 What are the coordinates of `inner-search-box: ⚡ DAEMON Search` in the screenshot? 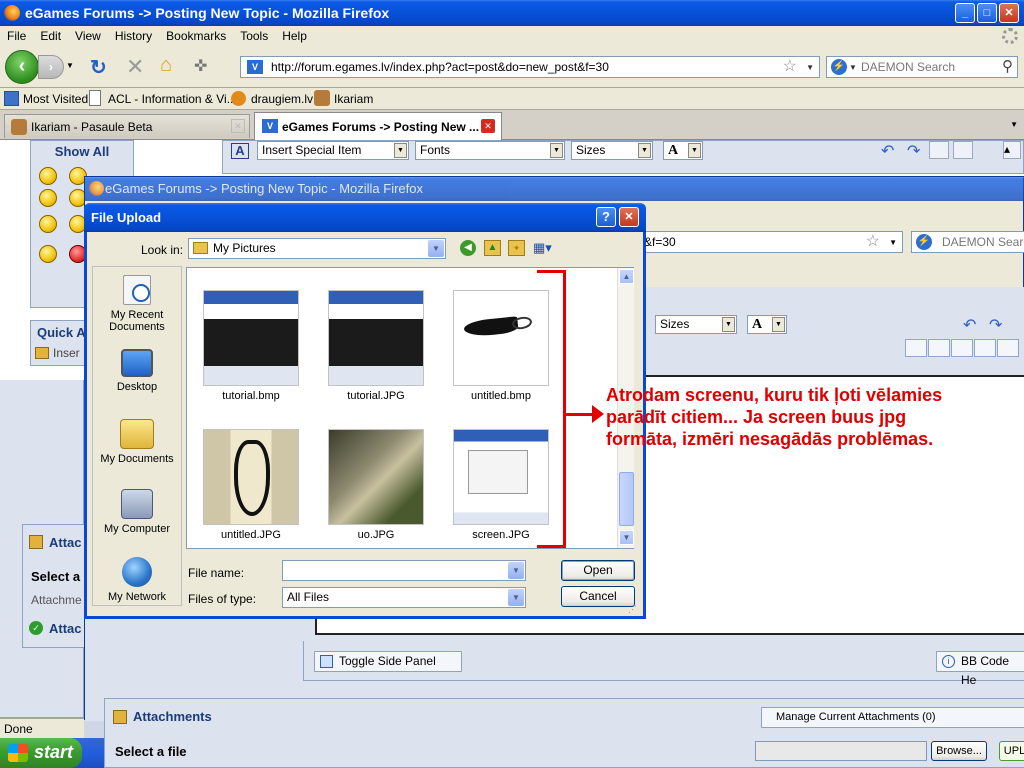 It's located at (967, 242).